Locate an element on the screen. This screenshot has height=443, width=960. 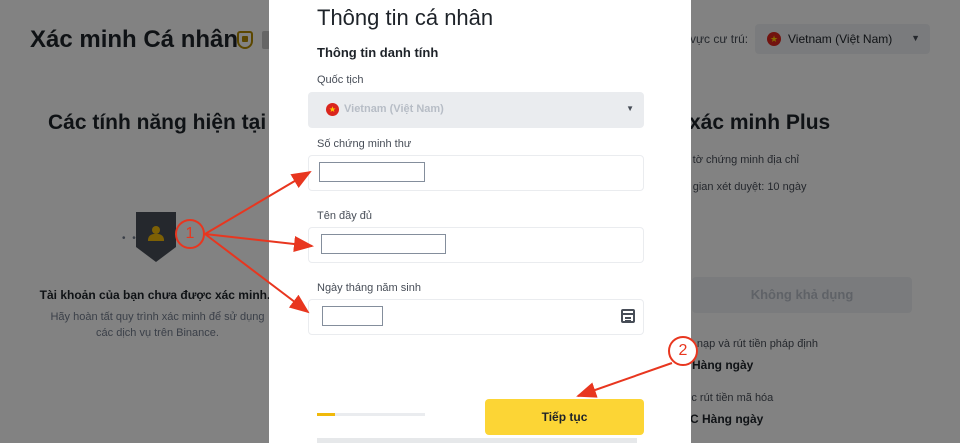
nationality-value: Vietnam (Việt Nam) is located at coordinates (394, 109).